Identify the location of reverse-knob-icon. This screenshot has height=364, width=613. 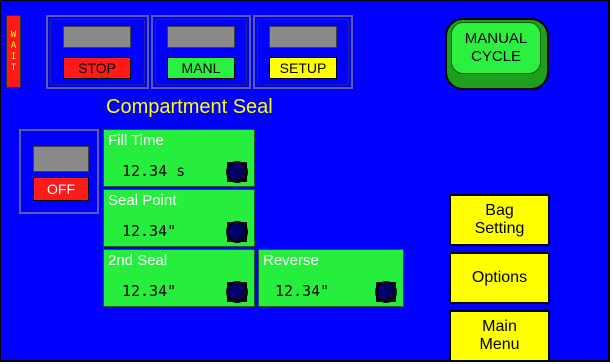
(386, 292).